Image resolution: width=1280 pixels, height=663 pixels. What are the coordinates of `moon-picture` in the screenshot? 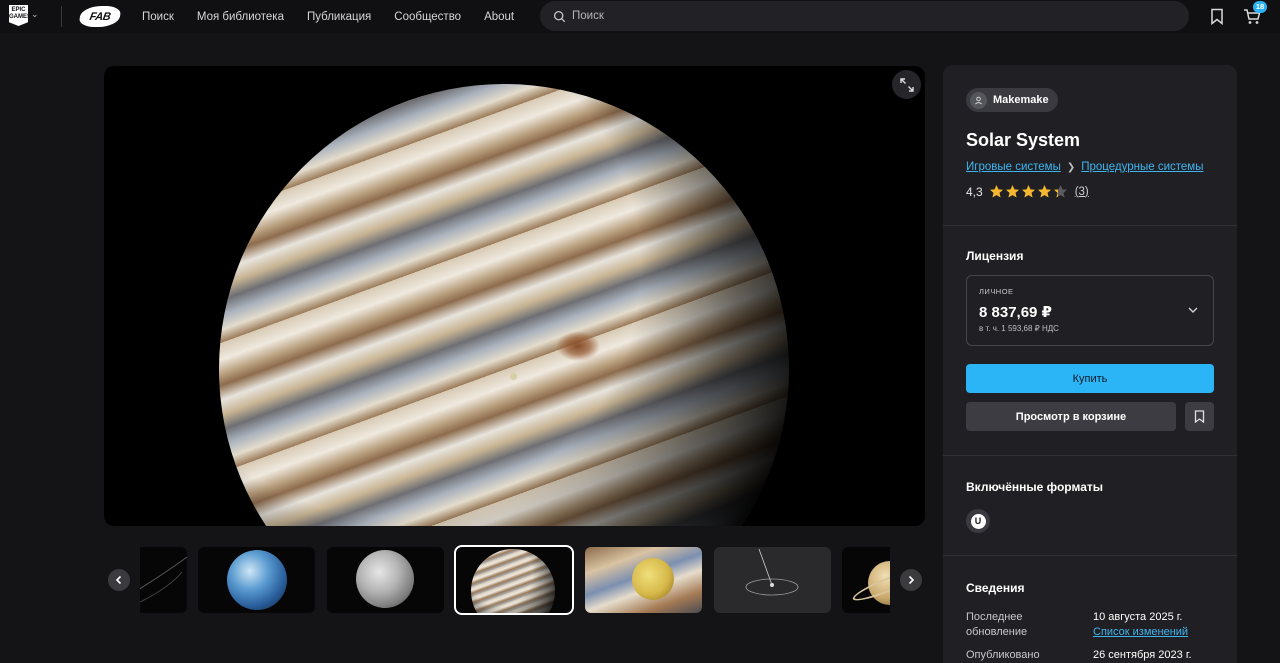 It's located at (385, 579).